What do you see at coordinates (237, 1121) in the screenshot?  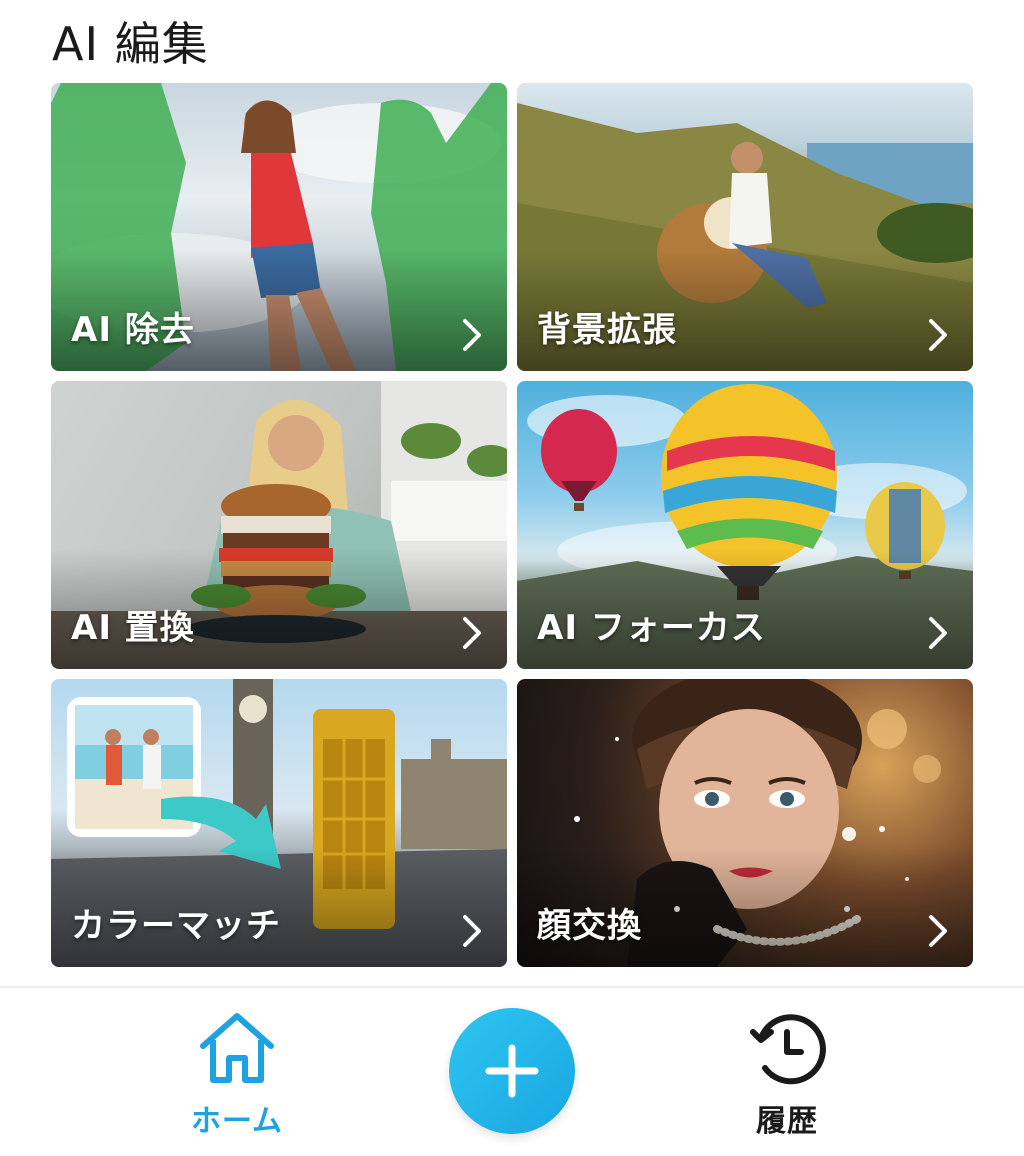 I see `nav-home-label: ホーム` at bounding box center [237, 1121].